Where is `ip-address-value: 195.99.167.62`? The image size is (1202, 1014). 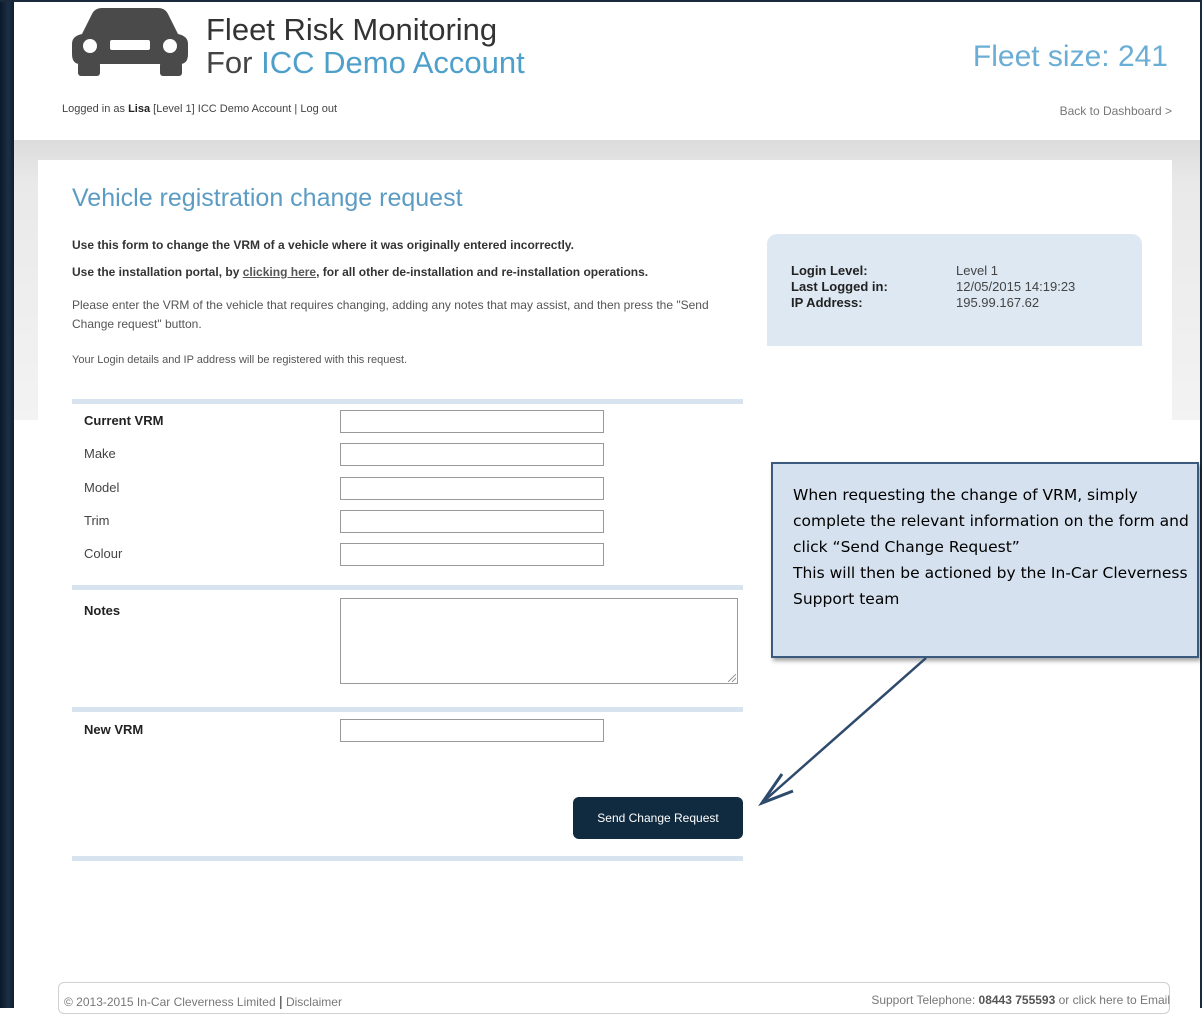
ip-address-value: 195.99.167.62 is located at coordinates (998, 302).